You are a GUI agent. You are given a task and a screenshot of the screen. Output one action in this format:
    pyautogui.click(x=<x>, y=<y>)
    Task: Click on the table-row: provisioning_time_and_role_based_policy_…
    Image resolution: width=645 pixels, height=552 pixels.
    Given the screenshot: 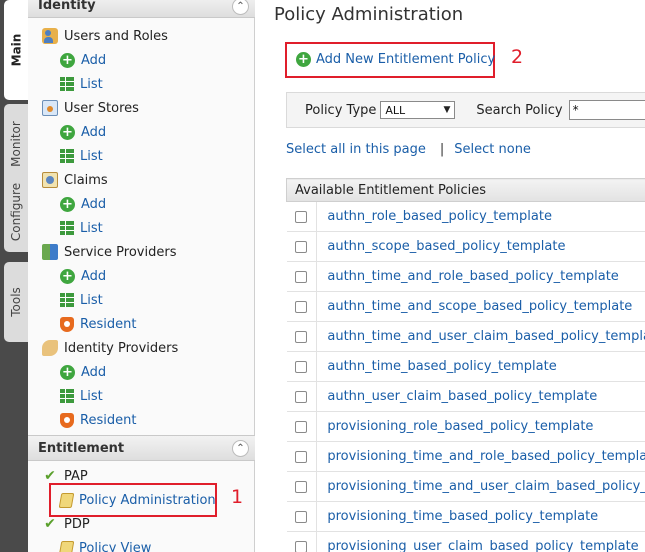 What is the action you would take?
    pyautogui.click(x=465, y=456)
    